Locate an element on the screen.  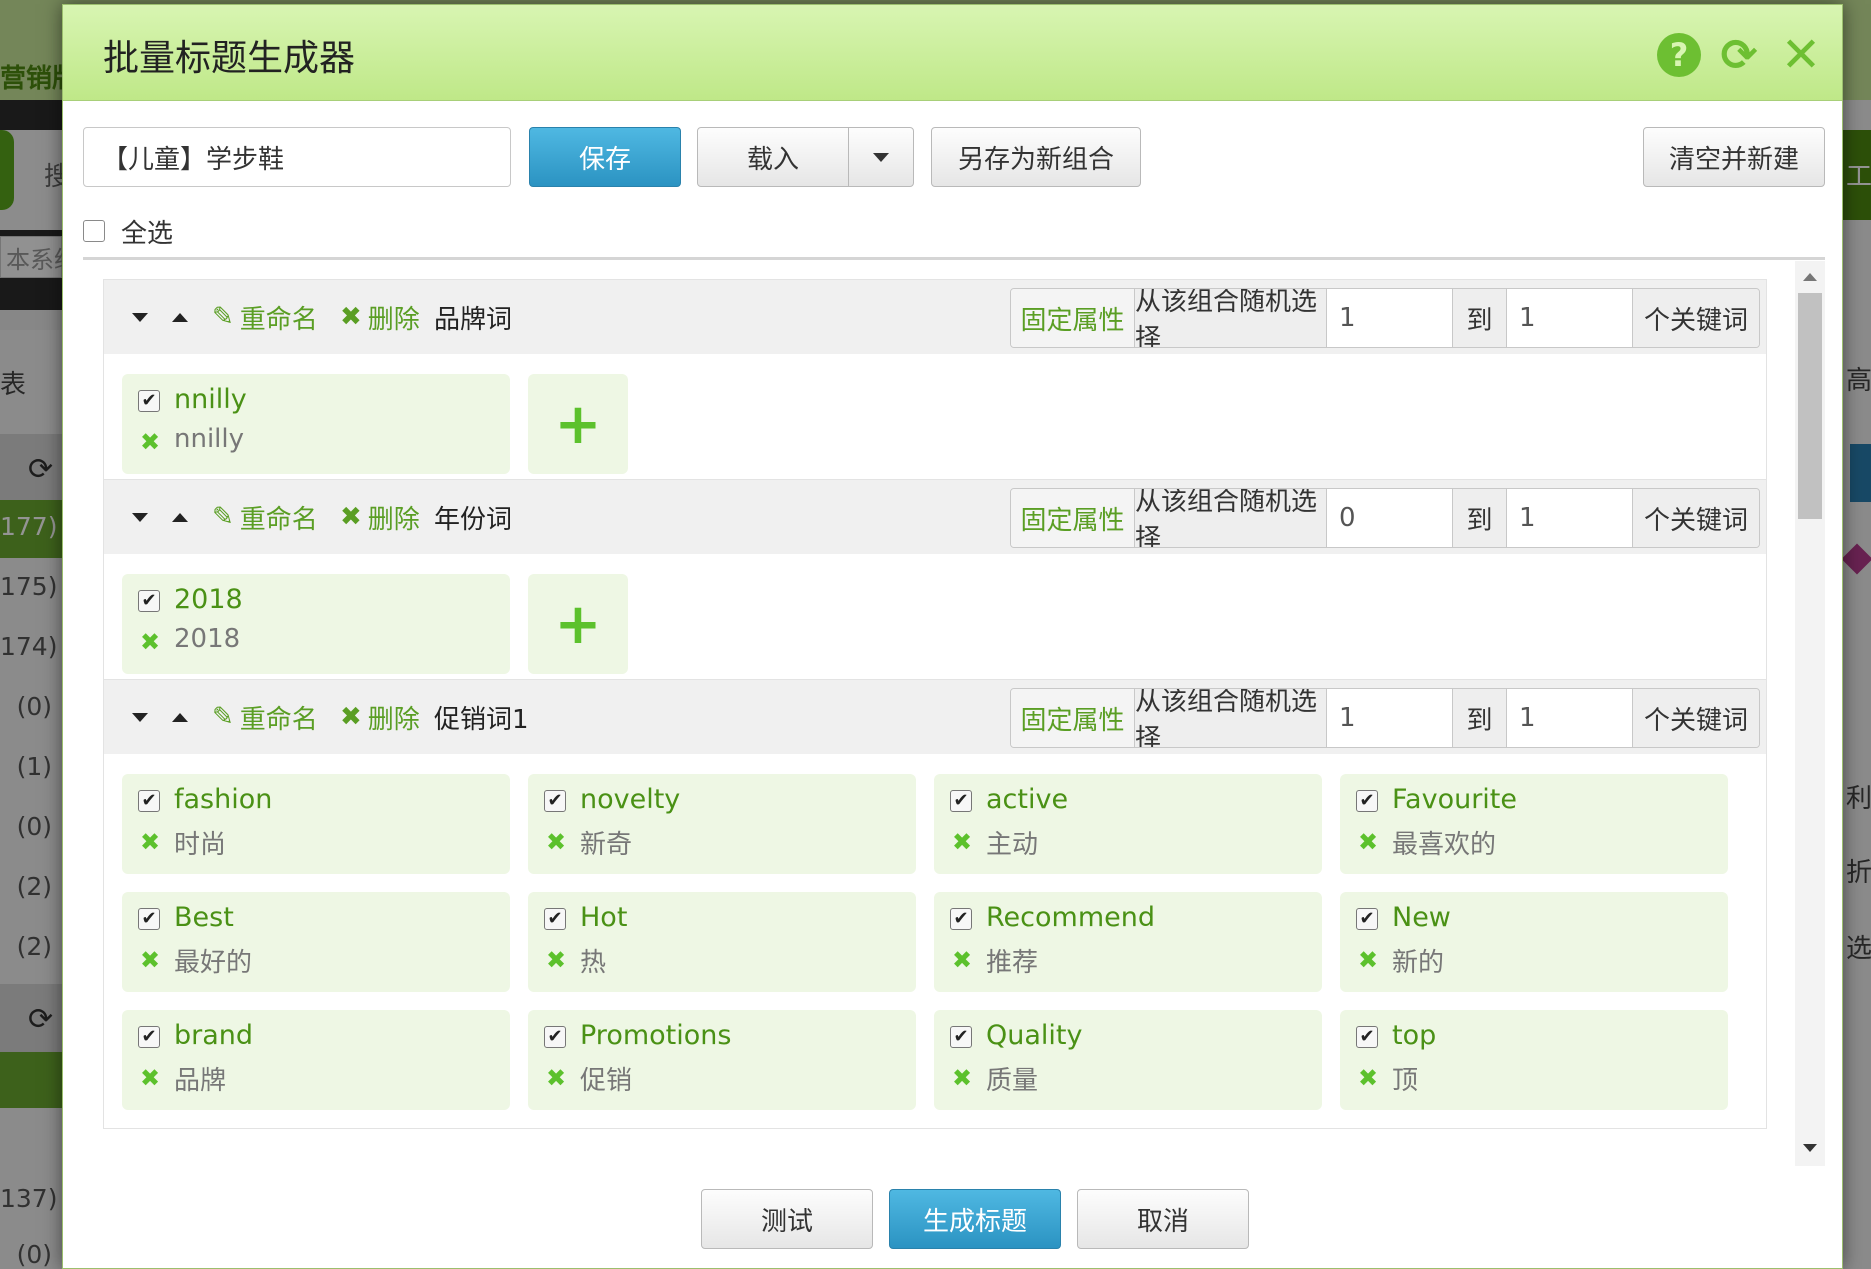
keyword-card: ✔ Favourite ✖ 最喜欢的 is located at coordinates (1534, 824).